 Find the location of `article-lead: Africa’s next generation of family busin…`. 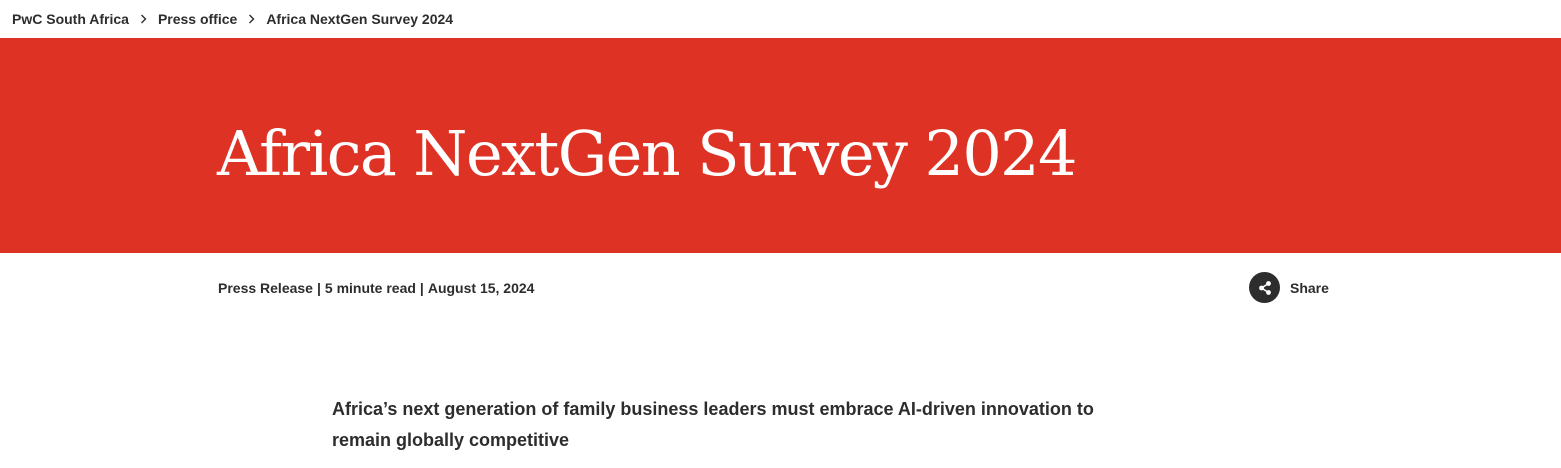

article-lead: Africa’s next generation of family busin… is located at coordinates (713, 424).